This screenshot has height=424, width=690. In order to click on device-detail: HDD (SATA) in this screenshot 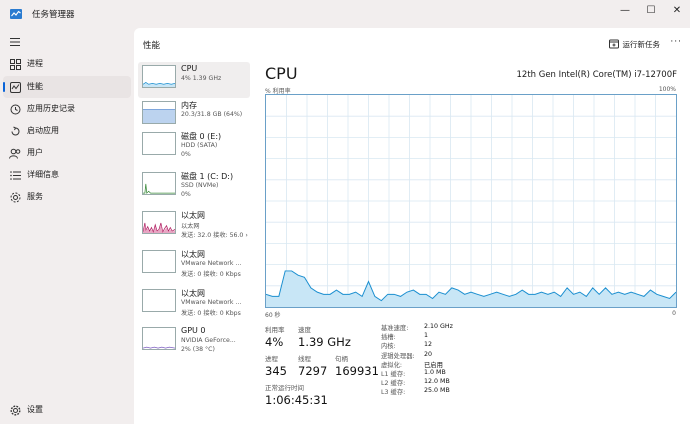, I will do `click(199, 145)`.